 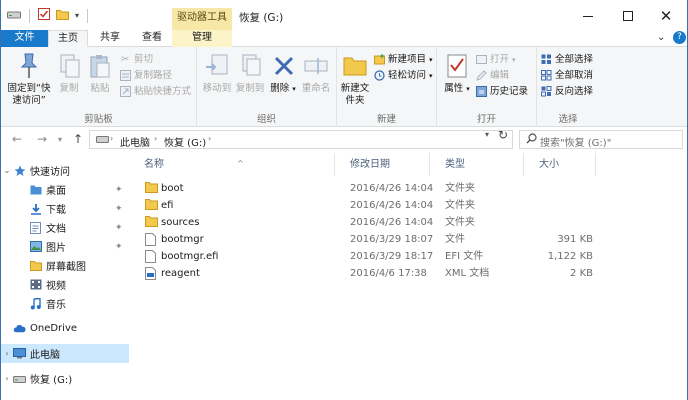 What do you see at coordinates (78, 139) in the screenshot?
I see `up-arrow-icon: ↑` at bounding box center [78, 139].